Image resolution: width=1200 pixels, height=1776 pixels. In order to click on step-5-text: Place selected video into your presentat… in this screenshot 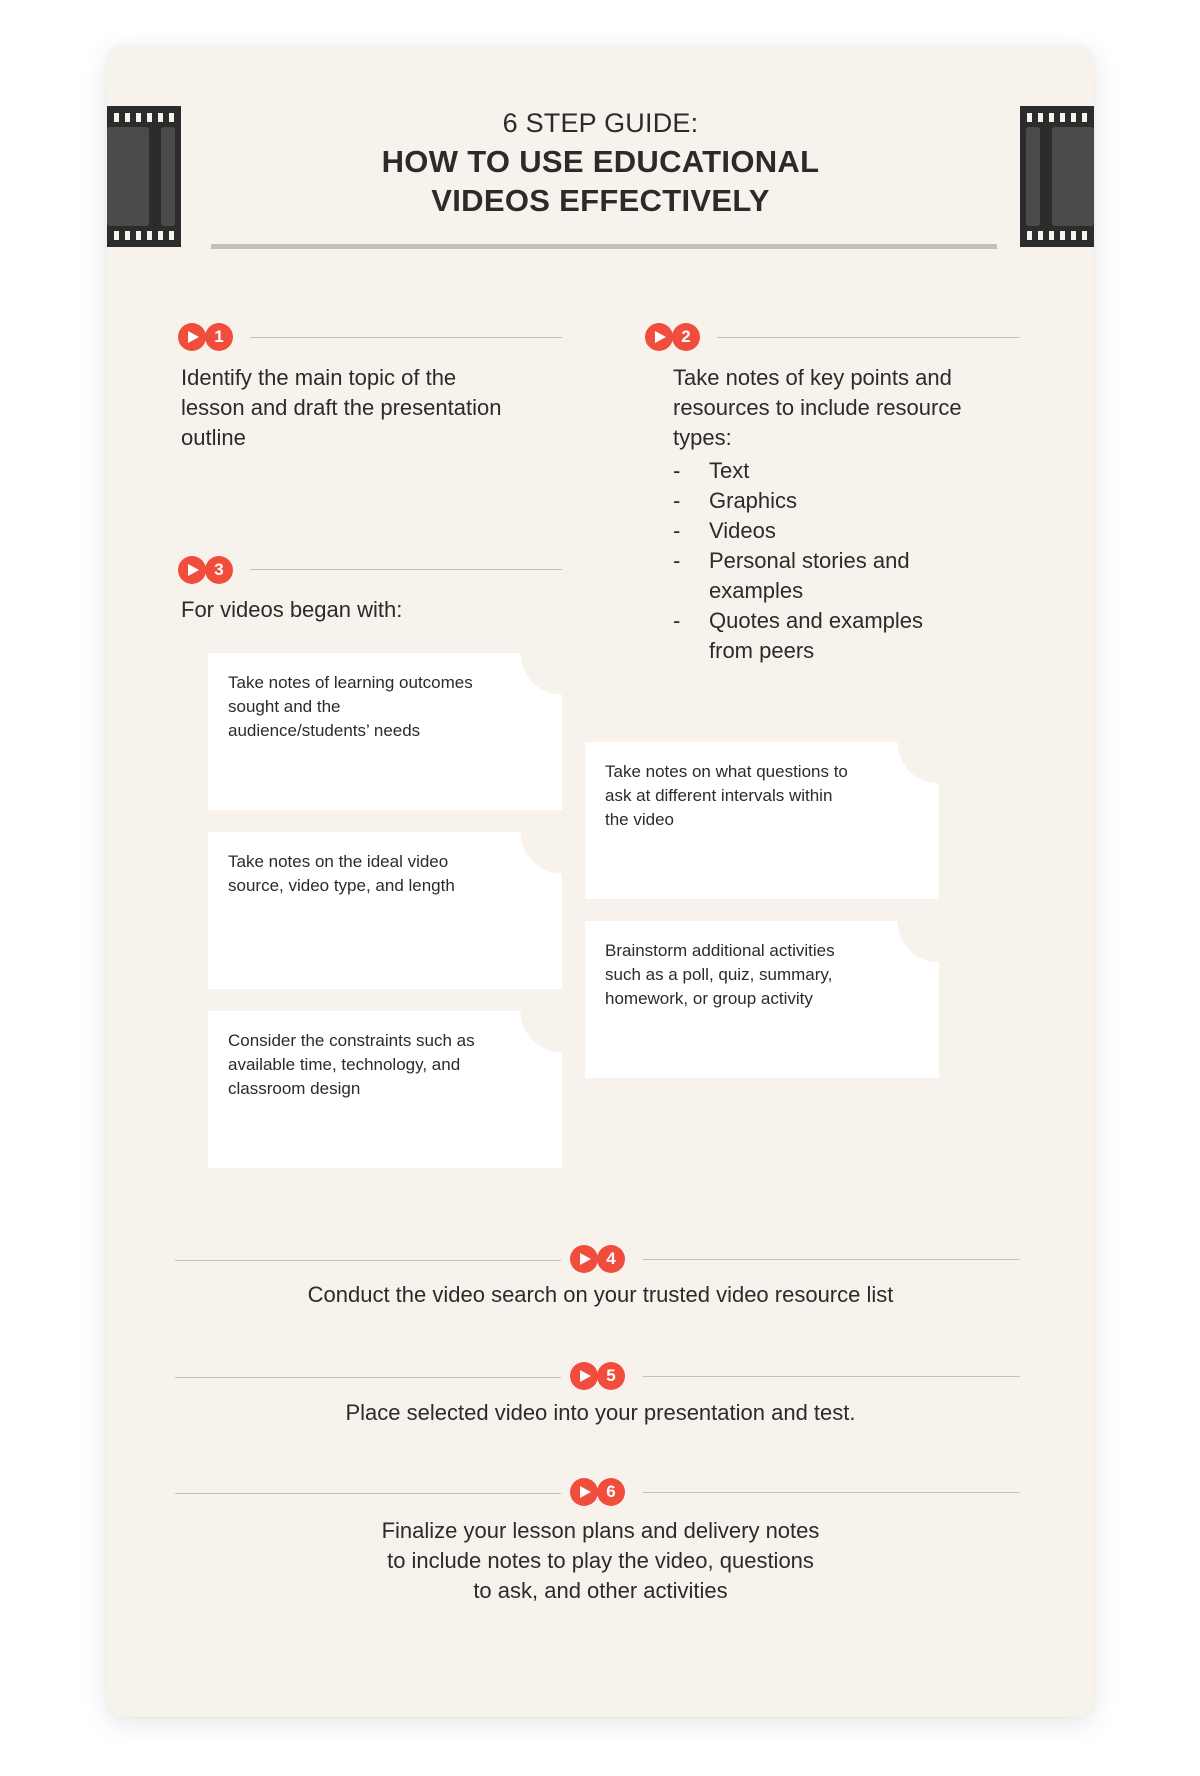, I will do `click(600, 1412)`.